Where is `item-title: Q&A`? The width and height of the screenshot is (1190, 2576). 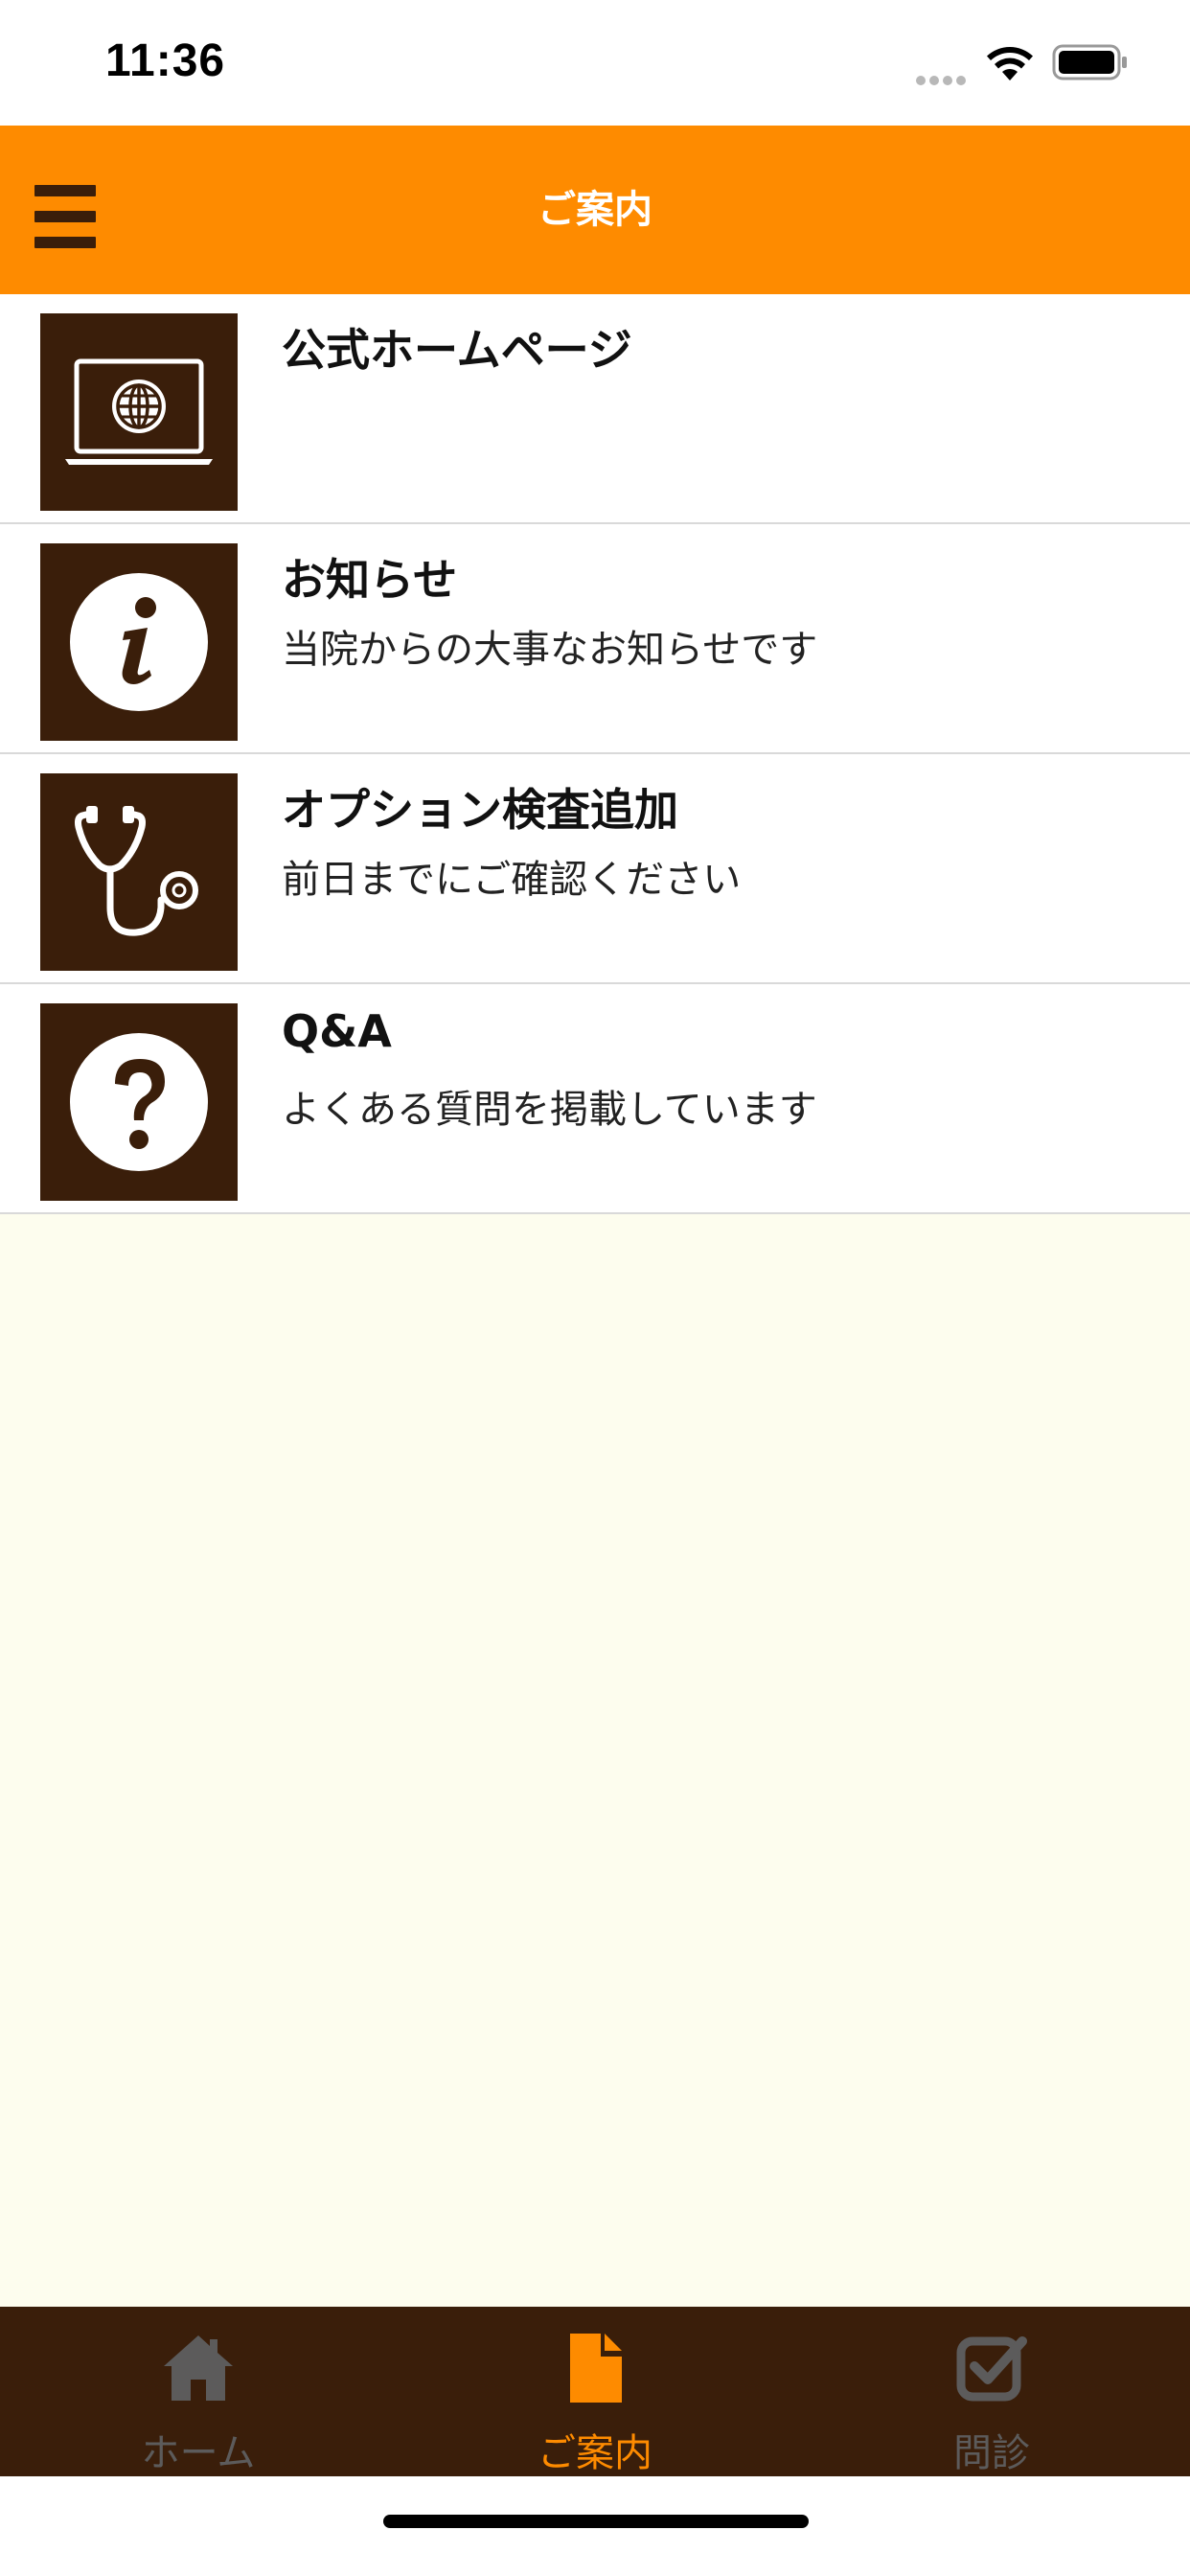
item-title: Q&A is located at coordinates (337, 1031).